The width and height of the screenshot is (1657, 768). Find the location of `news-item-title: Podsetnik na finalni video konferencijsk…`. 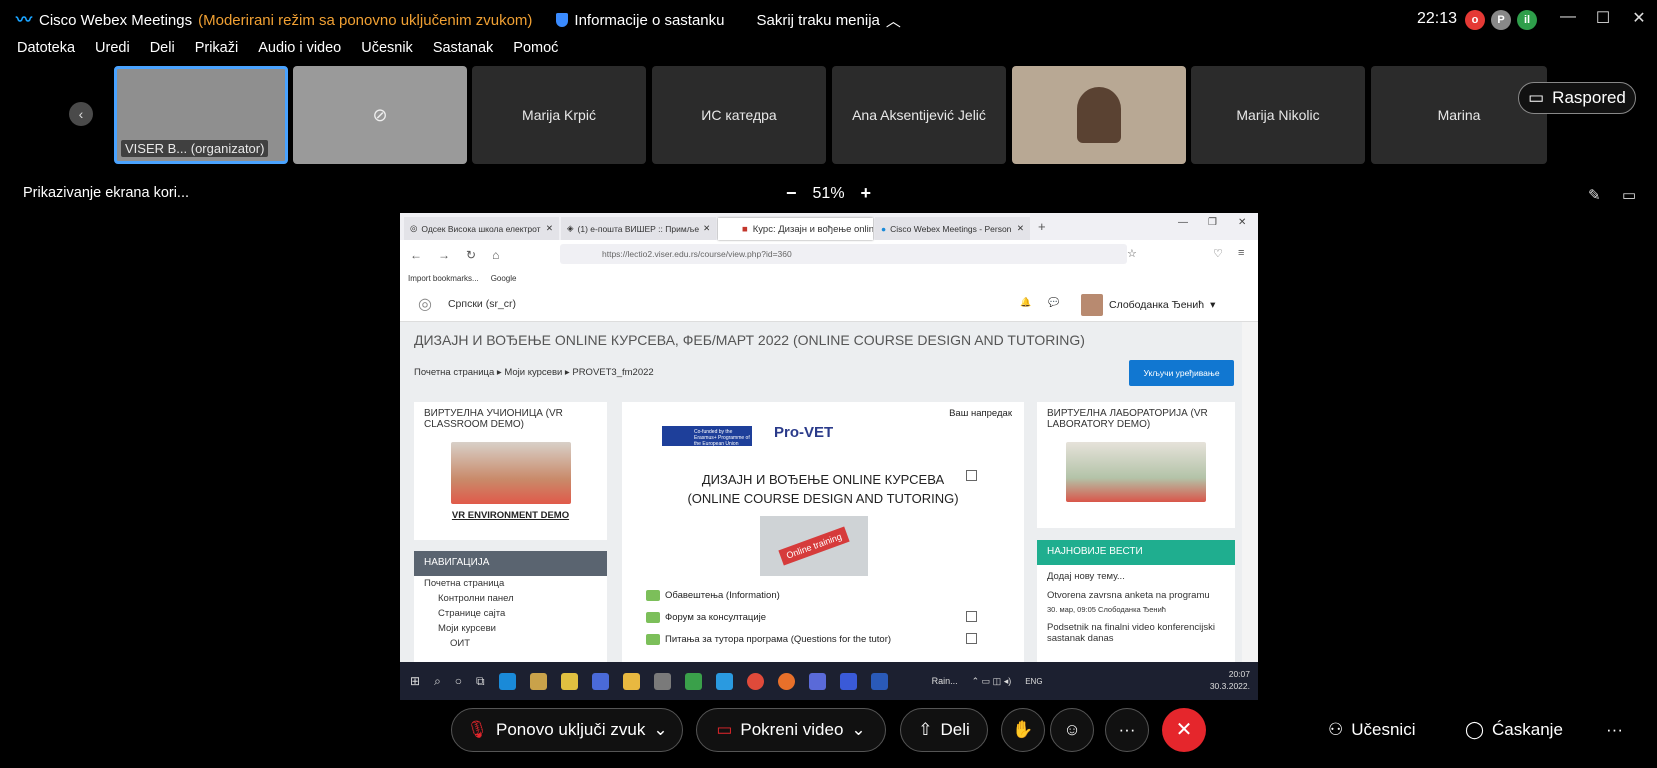

news-item-title: Podsetnik na finalni video konferencijsk… is located at coordinates (1136, 631).